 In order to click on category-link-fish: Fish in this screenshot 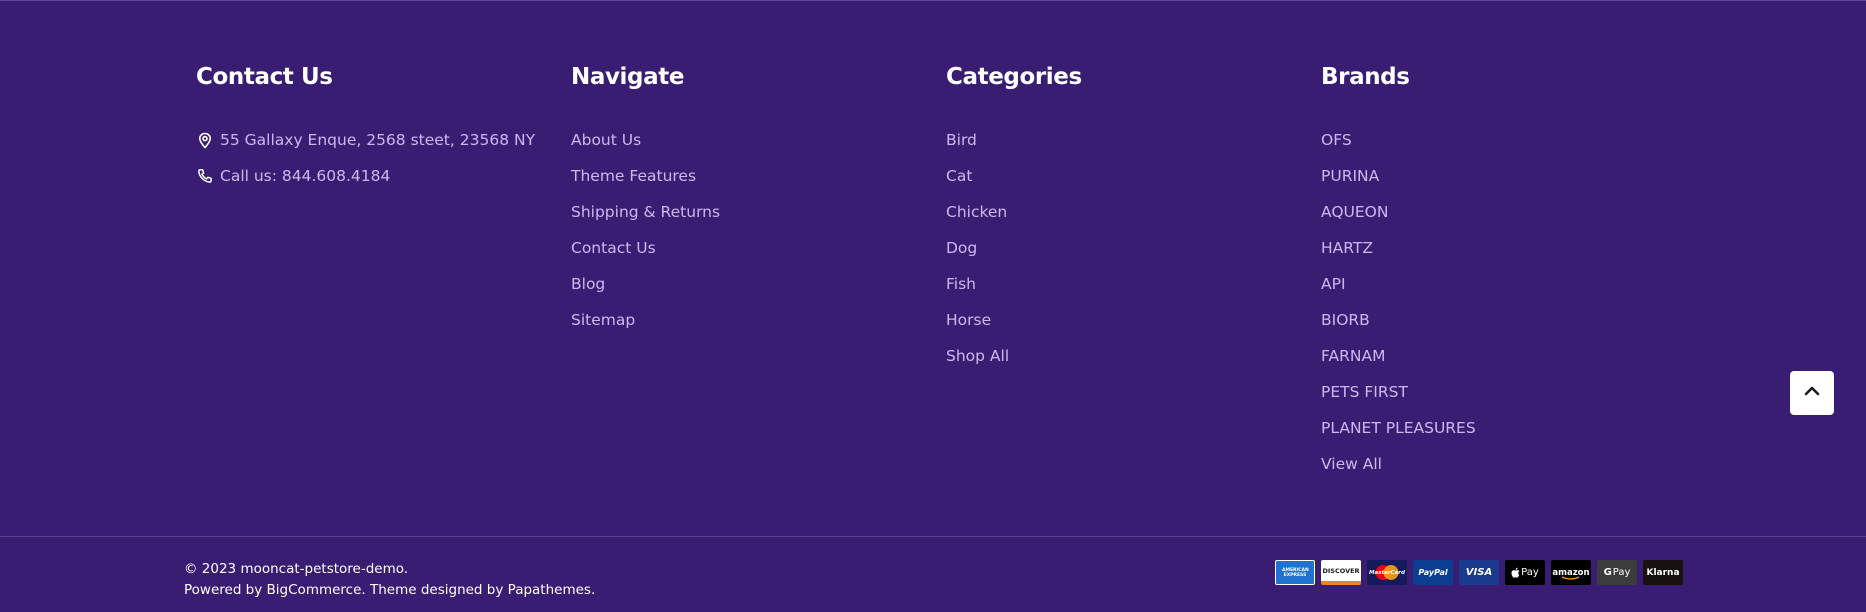, I will do `click(961, 284)`.